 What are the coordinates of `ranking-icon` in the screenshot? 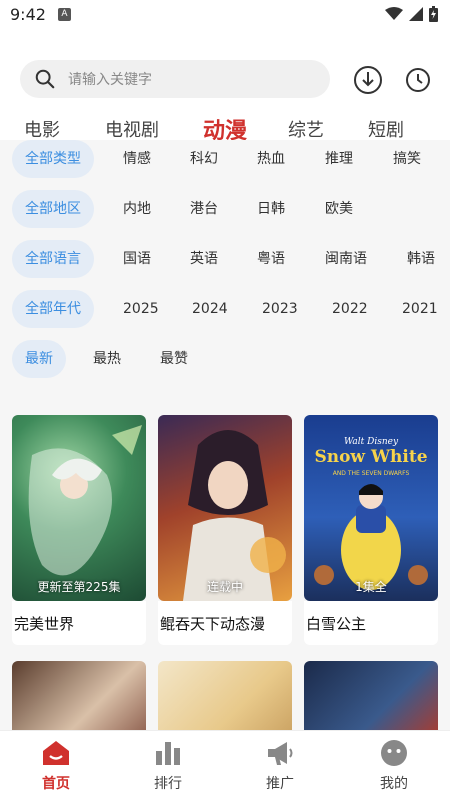 It's located at (168, 753).